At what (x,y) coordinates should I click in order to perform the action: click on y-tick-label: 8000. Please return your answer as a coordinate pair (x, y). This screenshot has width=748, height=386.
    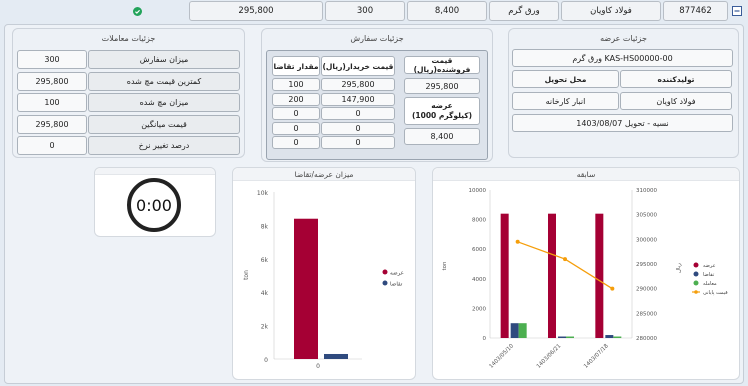
    Looking at the image, I should click on (479, 221).